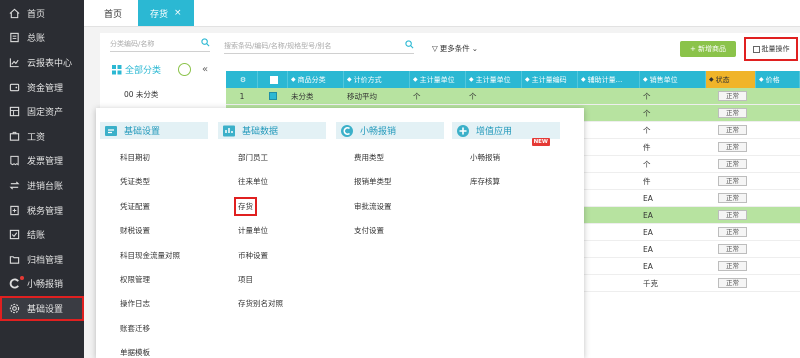 The width and height of the screenshot is (800, 358). Describe the element at coordinates (42, 284) in the screenshot. I see `sidebar-item-reimburse: 小畅报销` at that location.